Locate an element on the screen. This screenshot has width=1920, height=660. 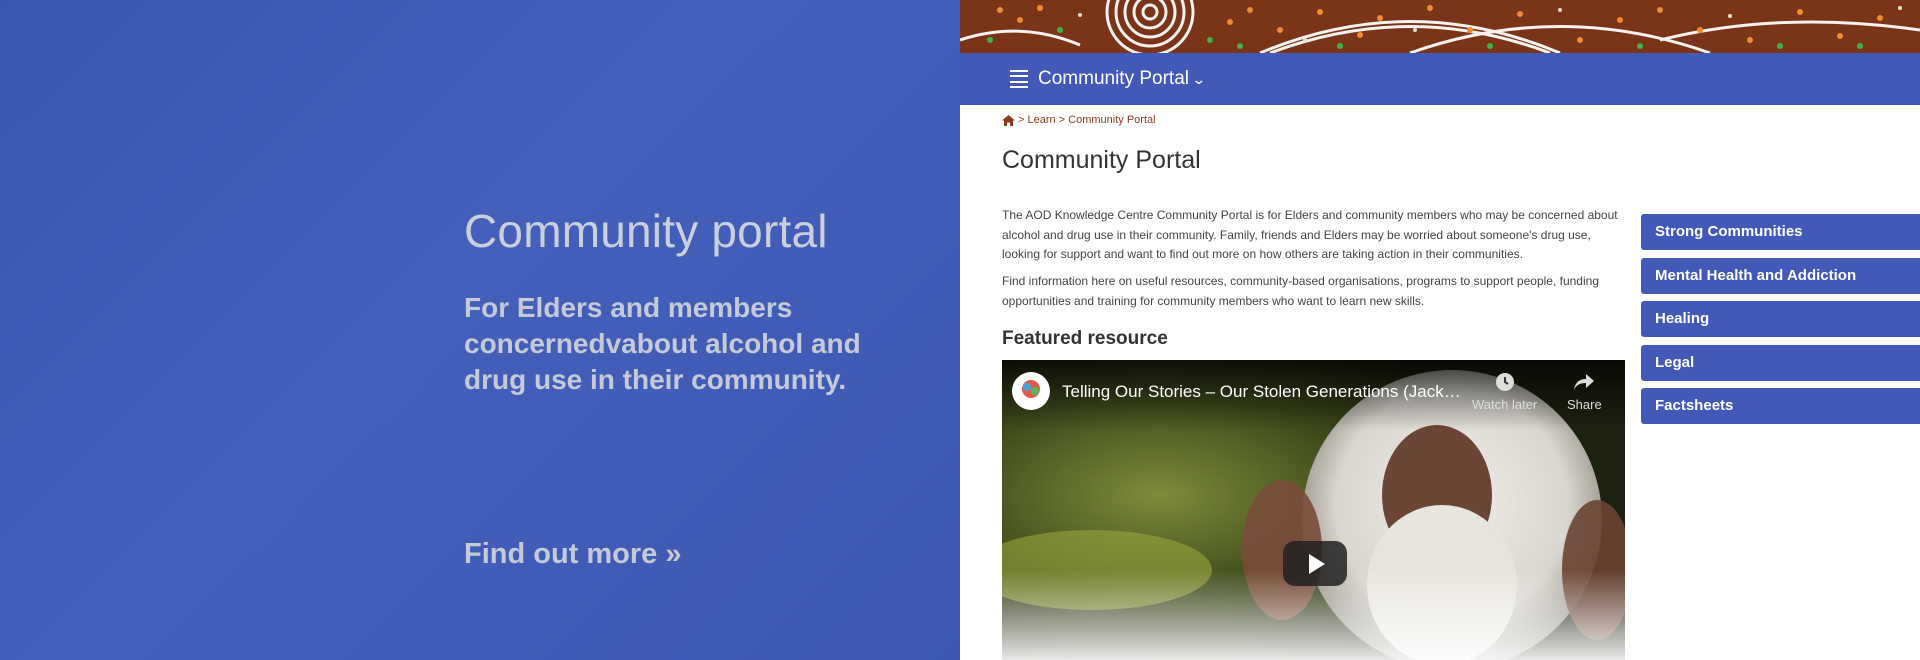
watch-later-label: Watch later is located at coordinates (1505, 404).